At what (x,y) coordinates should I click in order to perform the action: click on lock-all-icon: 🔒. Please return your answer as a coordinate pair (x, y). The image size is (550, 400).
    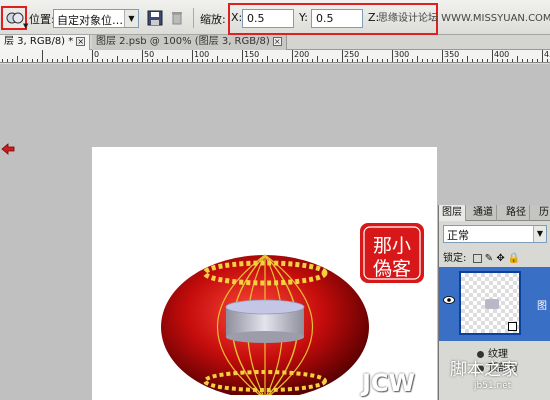
    Looking at the image, I should click on (514, 258).